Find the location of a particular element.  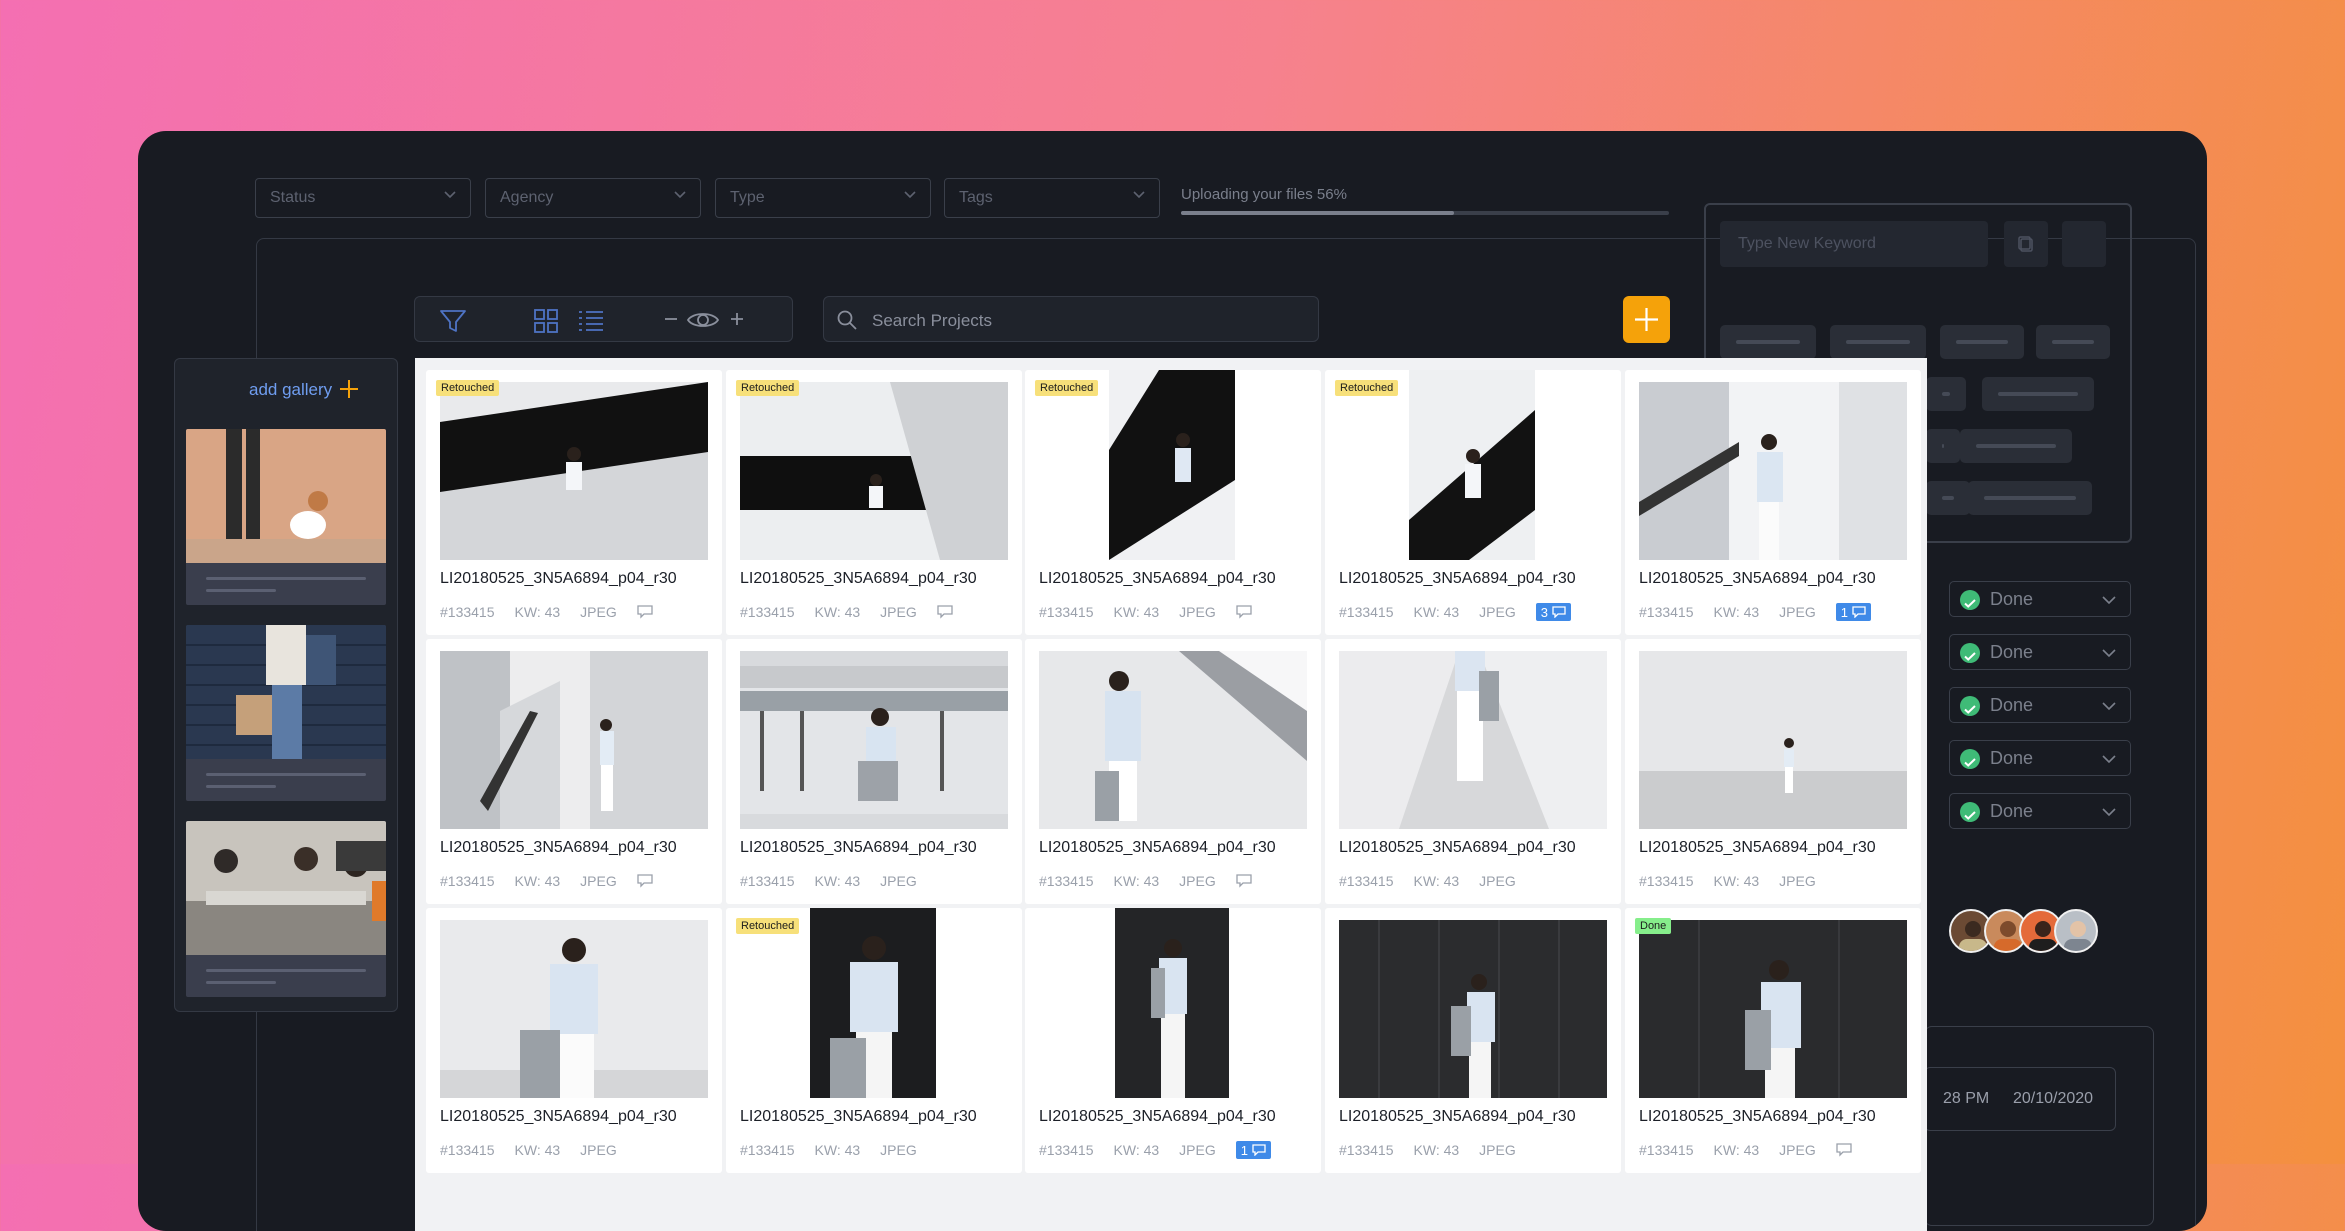

agency-filter: Agency is located at coordinates (593, 198).